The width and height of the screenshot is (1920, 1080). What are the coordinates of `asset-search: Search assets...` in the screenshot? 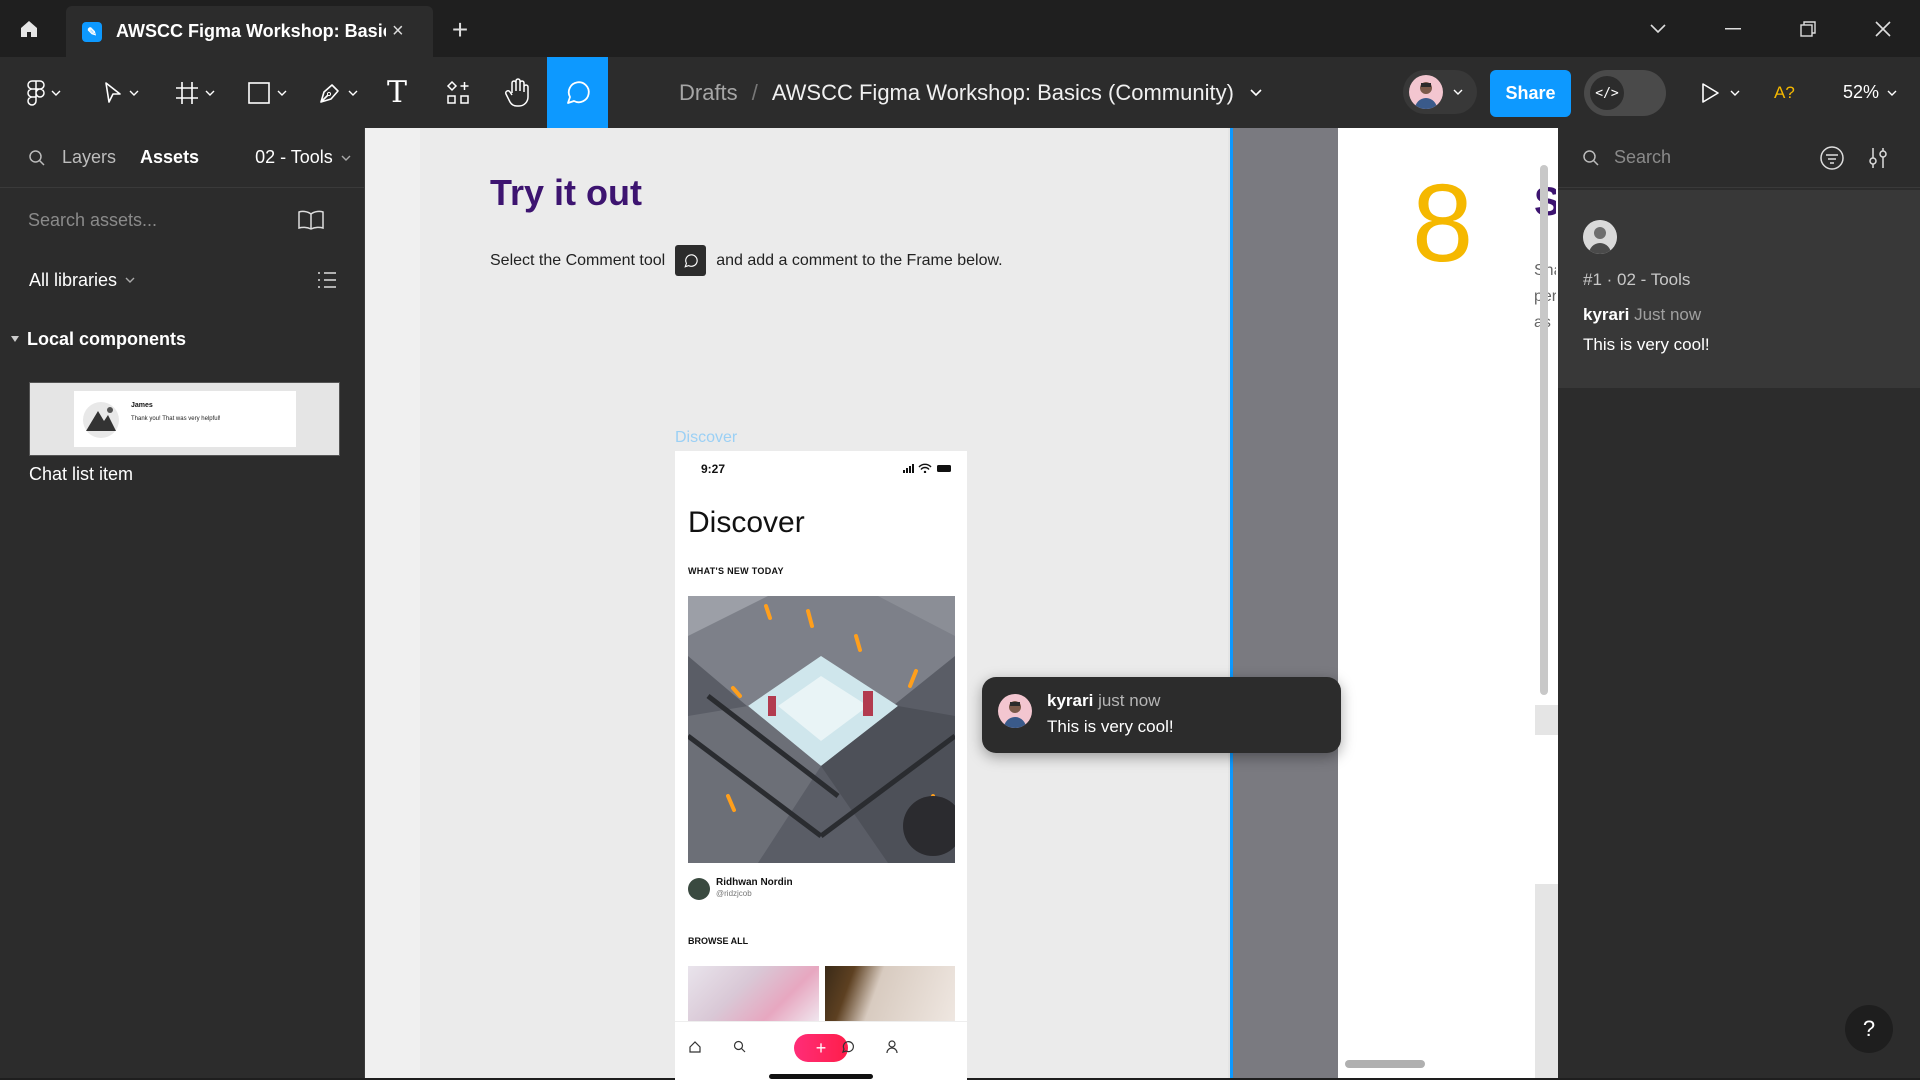 It's located at (182, 220).